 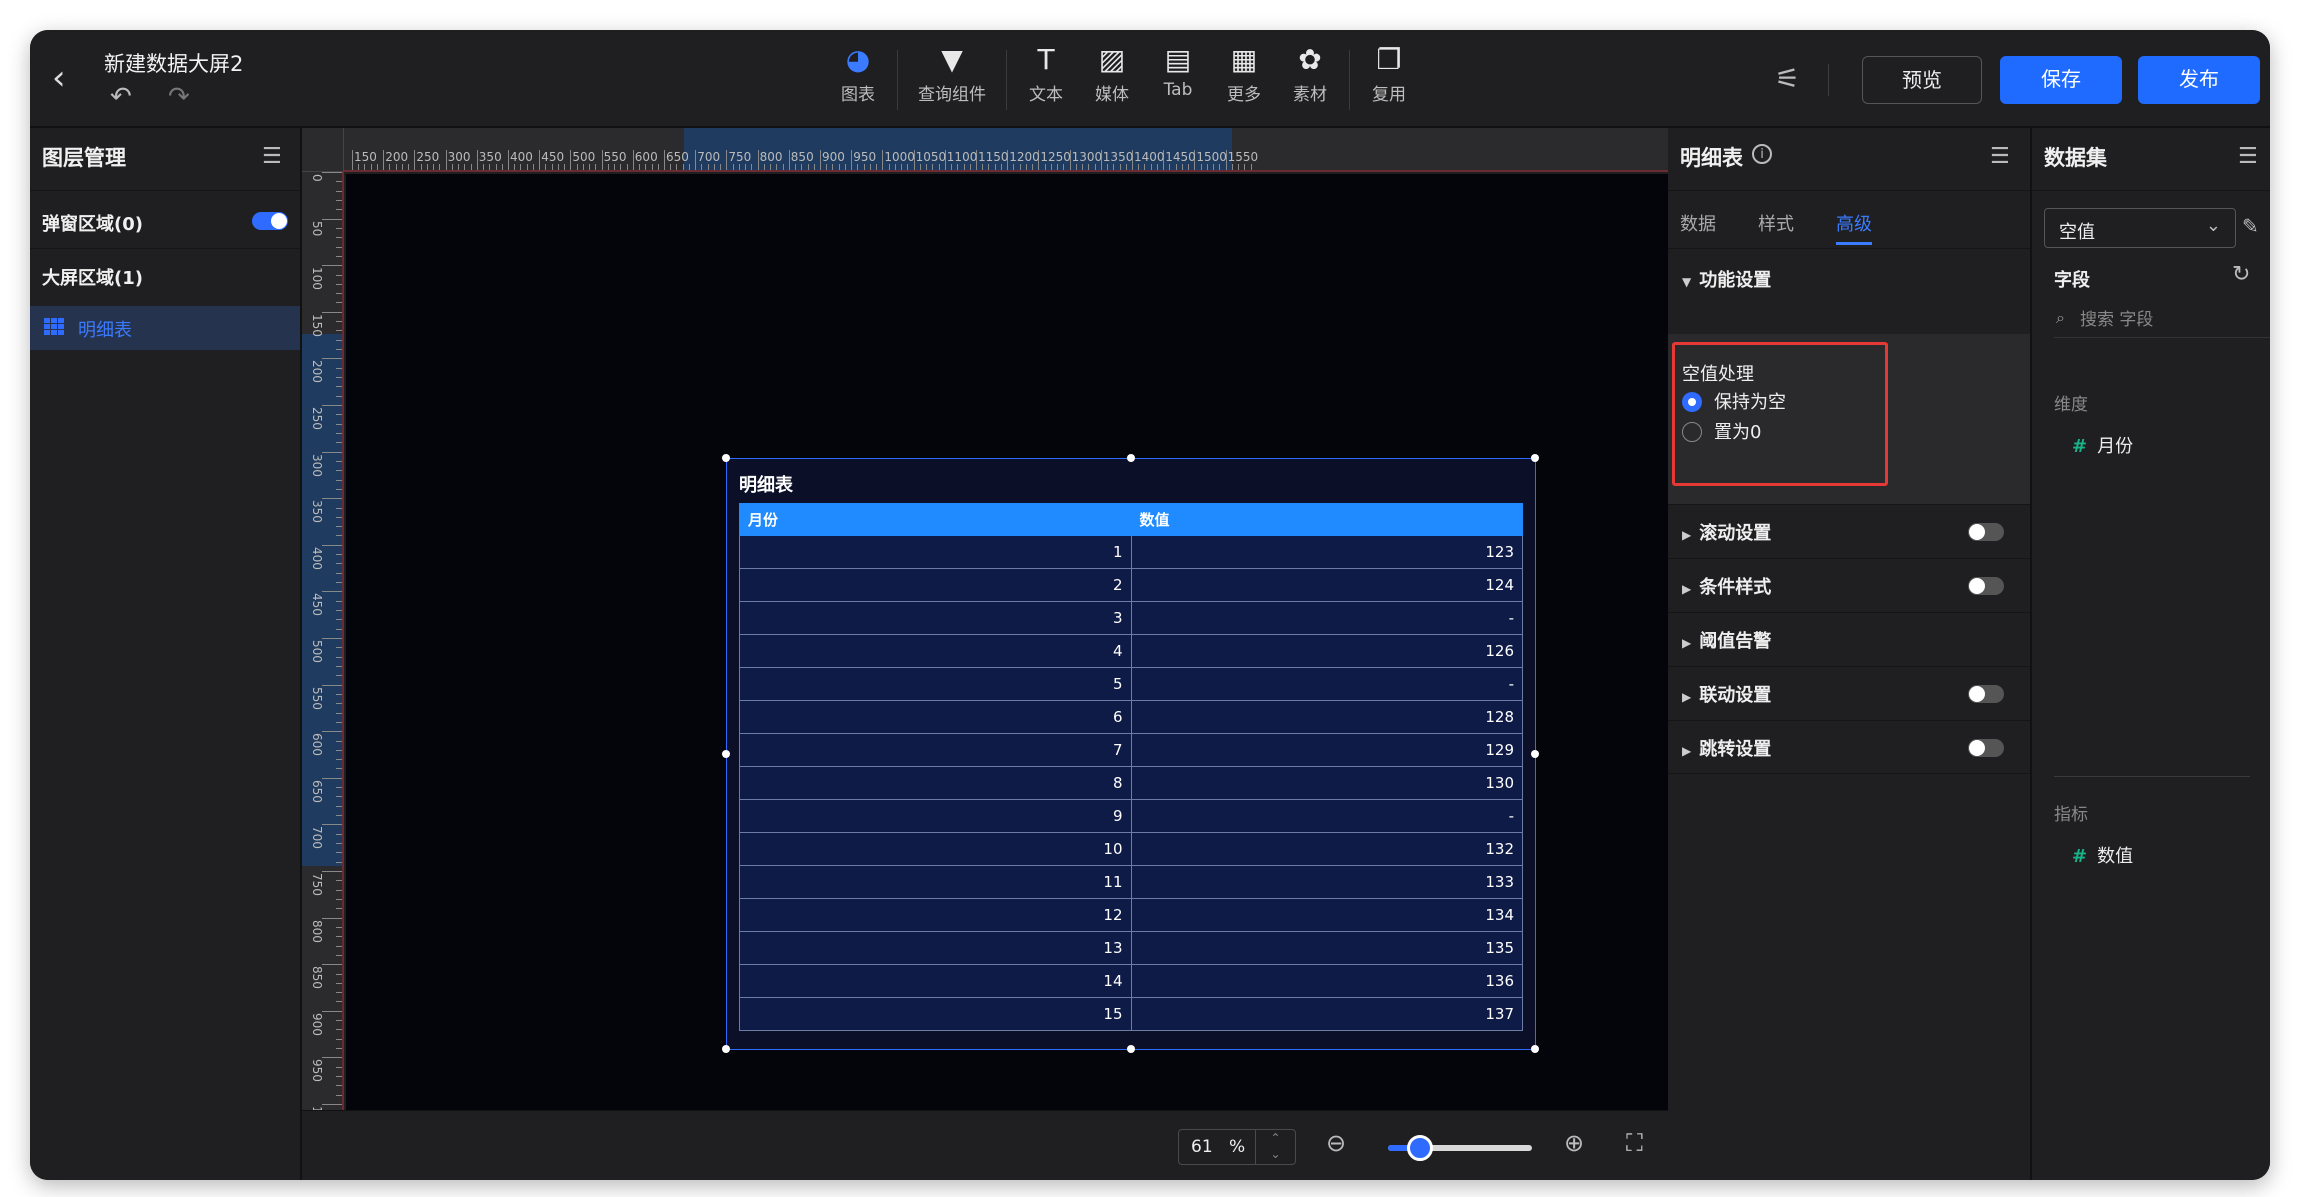 What do you see at coordinates (1762, 154) in the screenshot?
I see `info-icon: i` at bounding box center [1762, 154].